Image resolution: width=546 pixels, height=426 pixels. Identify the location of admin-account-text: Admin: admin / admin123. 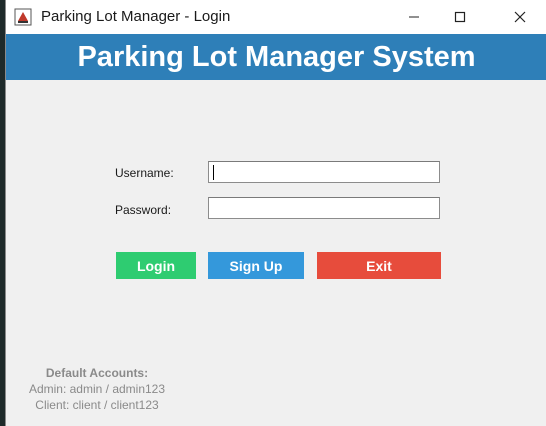
(97, 389).